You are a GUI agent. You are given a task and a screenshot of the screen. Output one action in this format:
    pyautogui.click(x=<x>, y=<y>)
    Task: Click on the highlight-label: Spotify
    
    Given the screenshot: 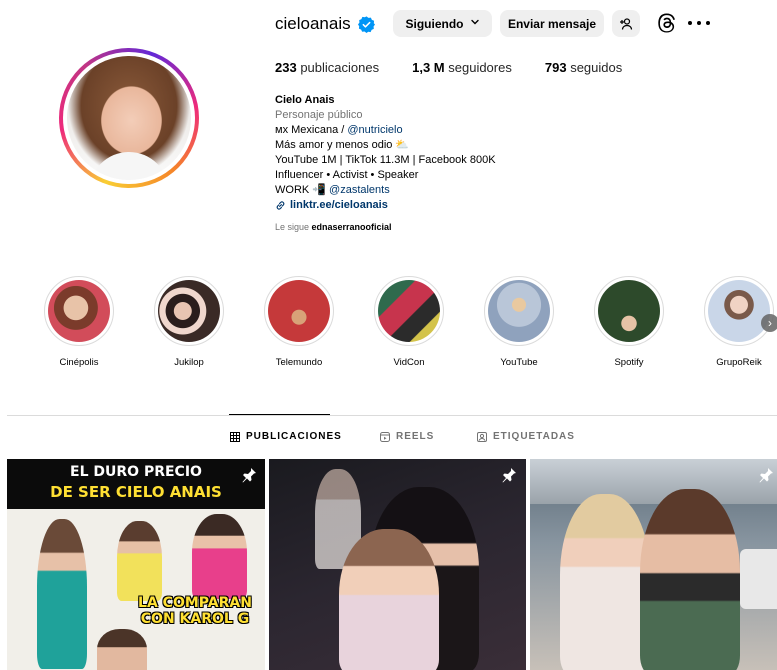 What is the action you would take?
    pyautogui.click(x=629, y=362)
    